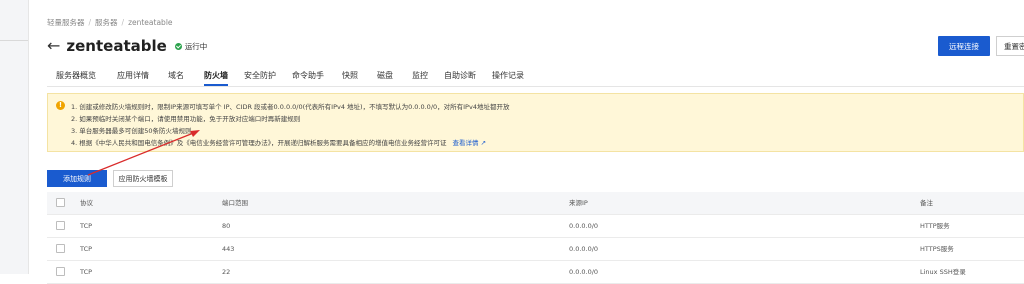 This screenshot has height=284, width=1024. Describe the element at coordinates (195, 133) in the screenshot. I see `annotation-arrow-head` at that location.